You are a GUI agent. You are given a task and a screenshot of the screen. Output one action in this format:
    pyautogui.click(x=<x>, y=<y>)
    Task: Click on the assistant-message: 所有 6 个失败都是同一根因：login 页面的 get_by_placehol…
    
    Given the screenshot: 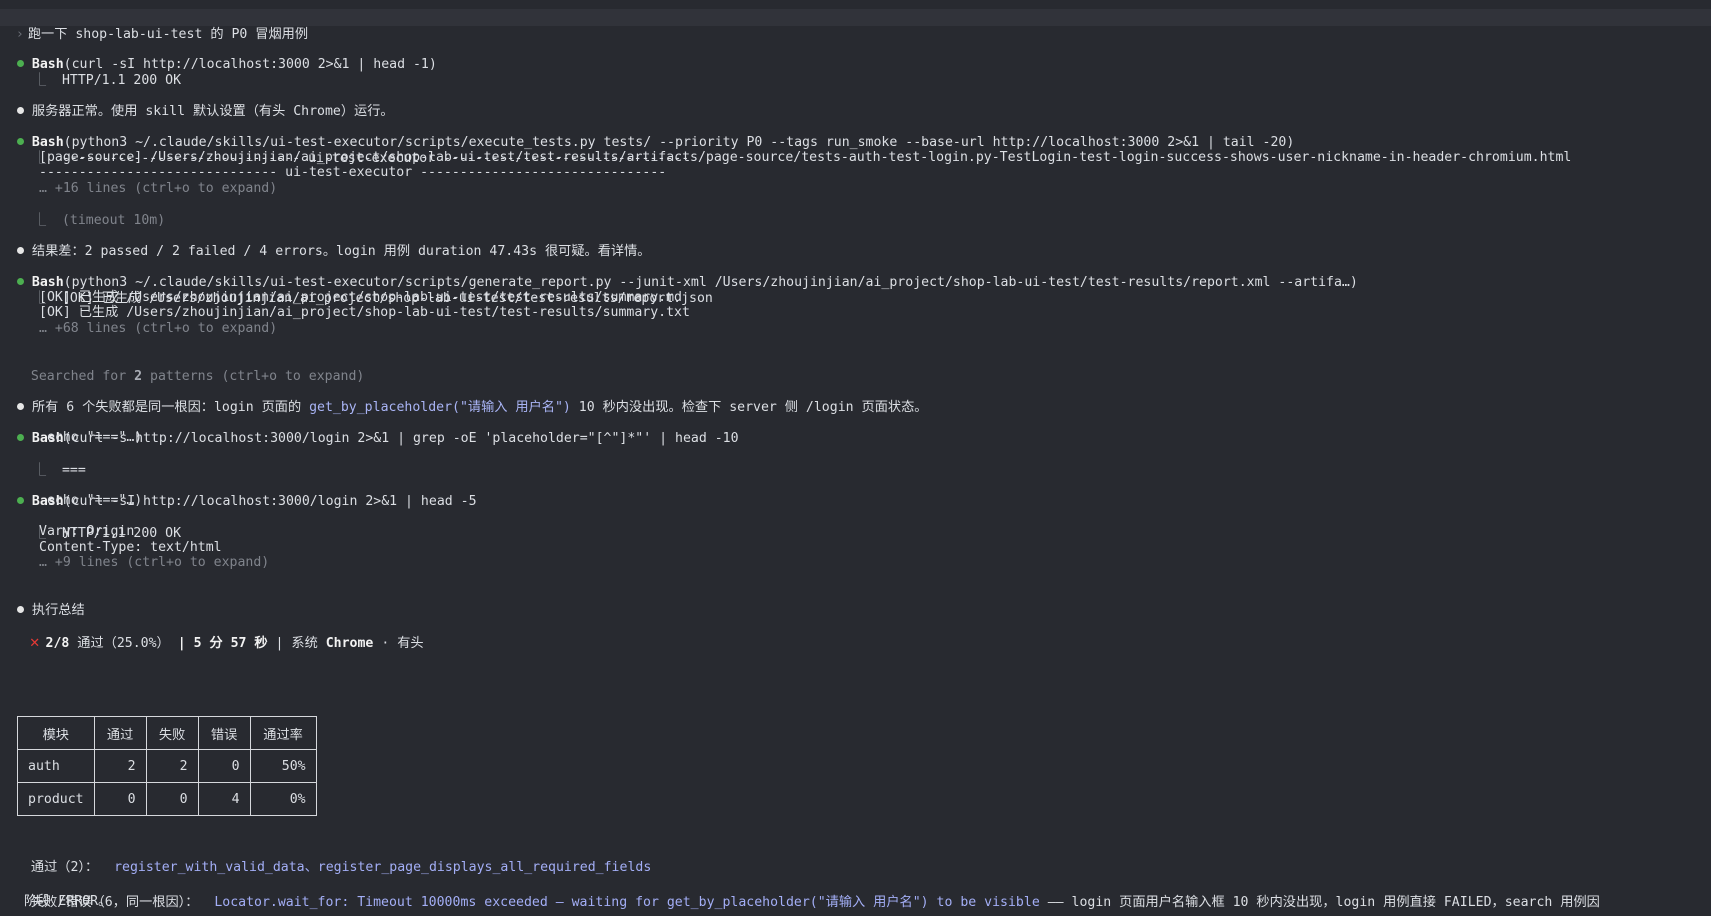 What is the action you would take?
    pyautogui.click(x=463, y=398)
    